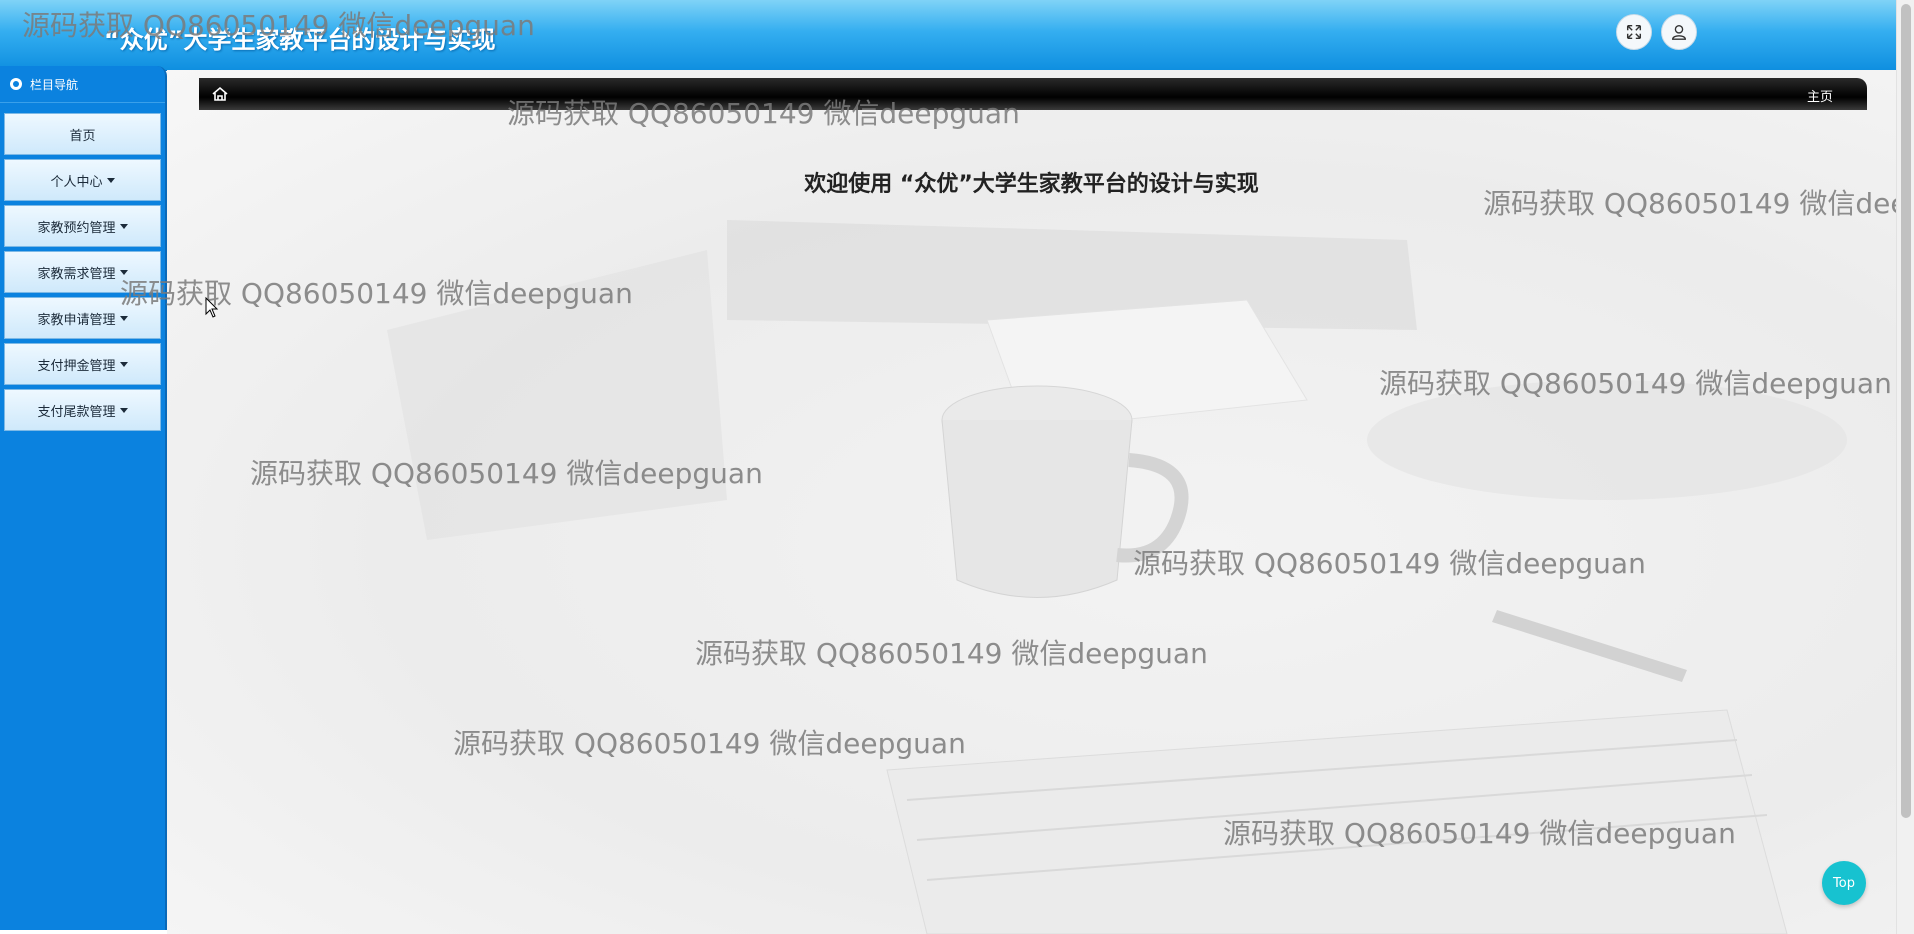 The height and width of the screenshot is (934, 1914). I want to click on sidebar-item-personal-center: 个人中心, so click(82, 180).